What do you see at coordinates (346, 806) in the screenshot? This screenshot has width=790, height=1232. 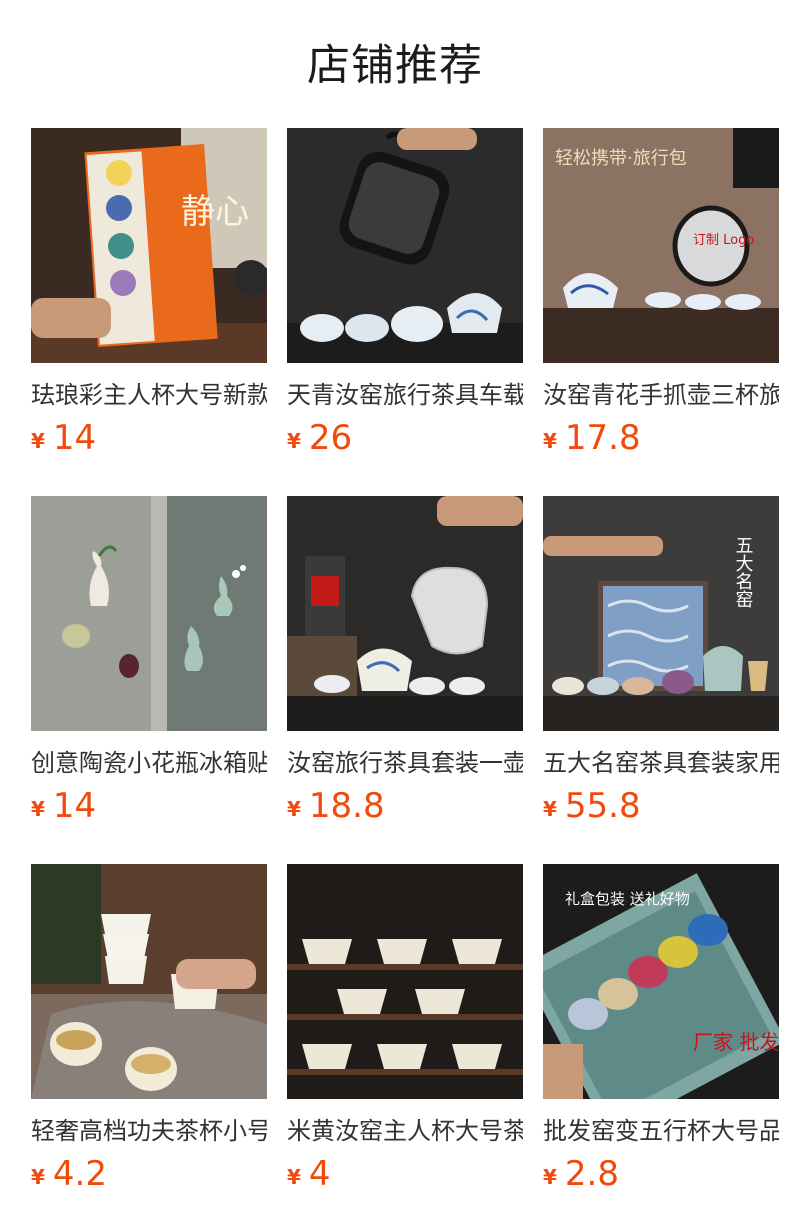 I see `price-amount: 18.8` at bounding box center [346, 806].